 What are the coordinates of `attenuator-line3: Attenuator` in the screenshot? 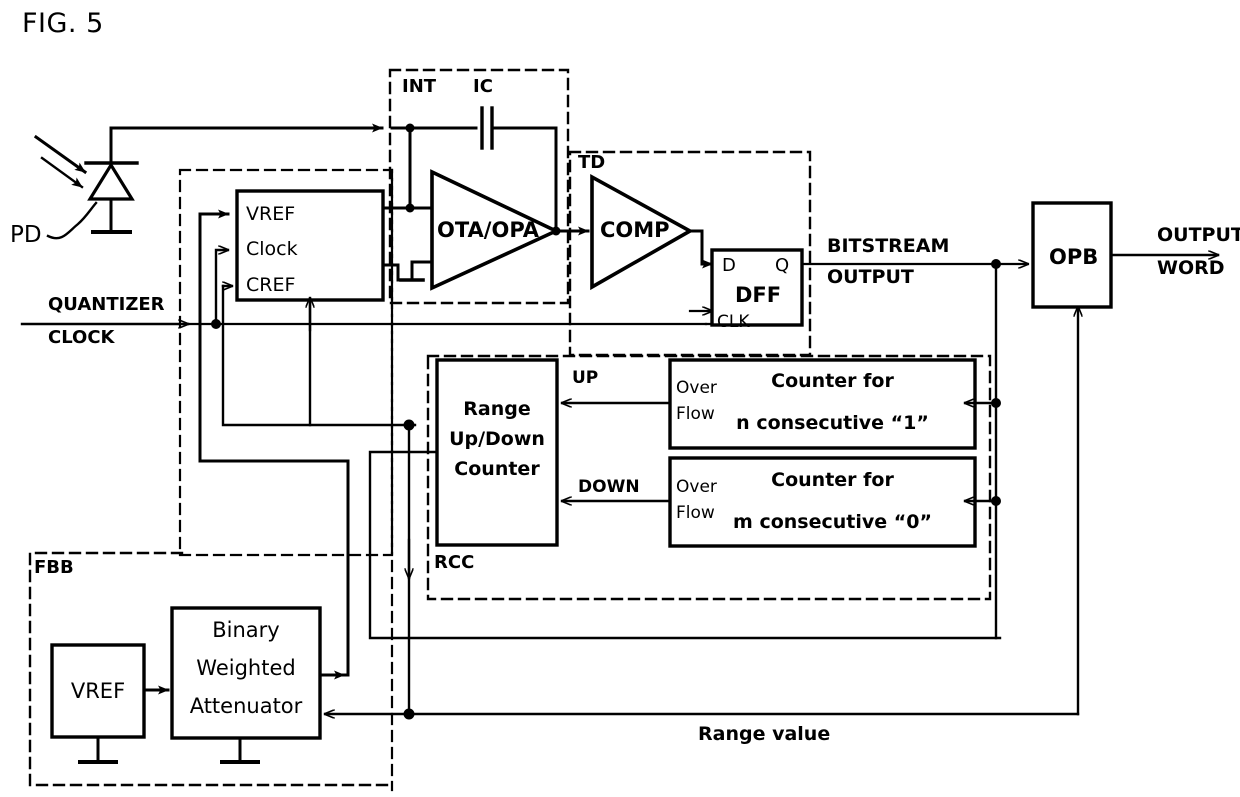 It's located at (246, 706).